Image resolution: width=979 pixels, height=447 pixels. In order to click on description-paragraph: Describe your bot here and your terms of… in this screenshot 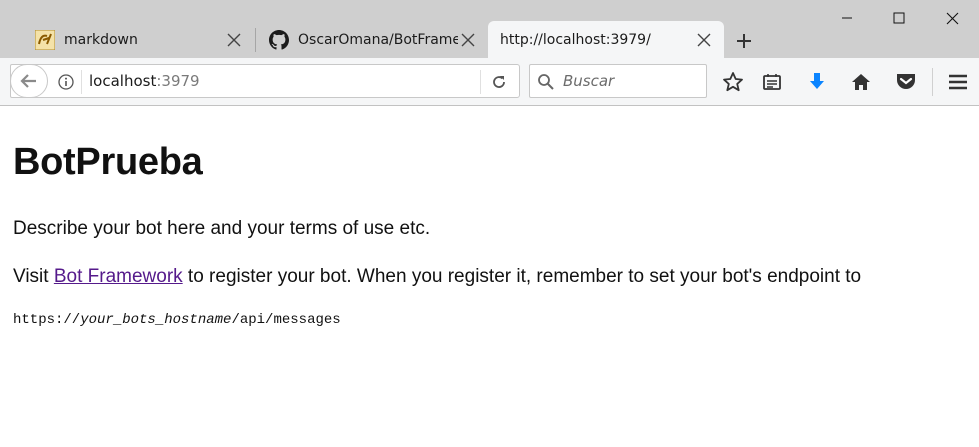, I will do `click(222, 228)`.